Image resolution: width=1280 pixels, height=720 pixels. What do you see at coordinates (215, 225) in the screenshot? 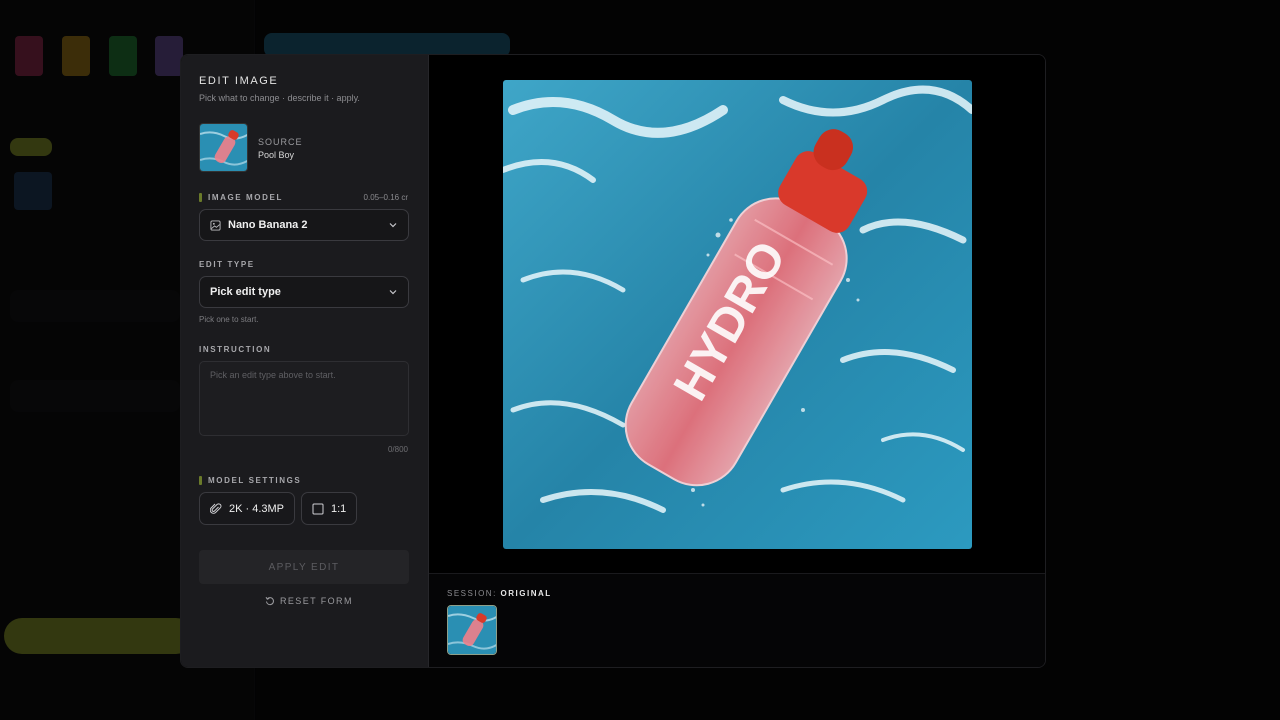
I see `image-icon` at bounding box center [215, 225].